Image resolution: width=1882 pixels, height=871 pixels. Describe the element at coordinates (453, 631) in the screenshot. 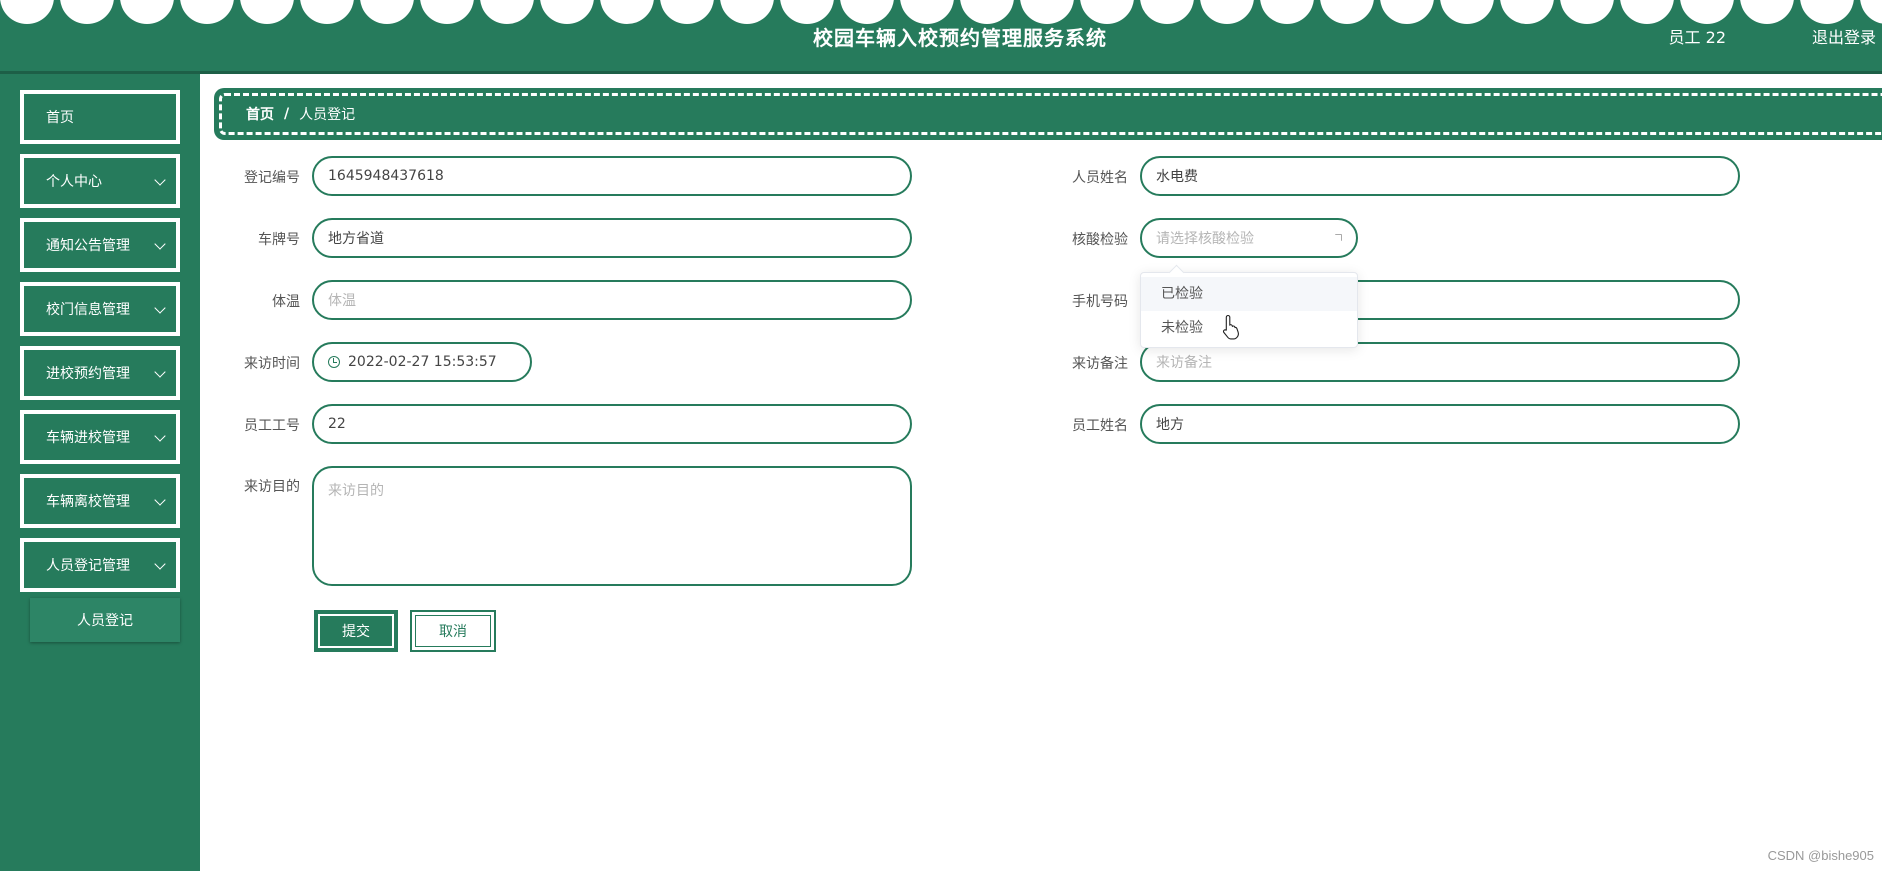

I see `cancel-button: 取消` at that location.